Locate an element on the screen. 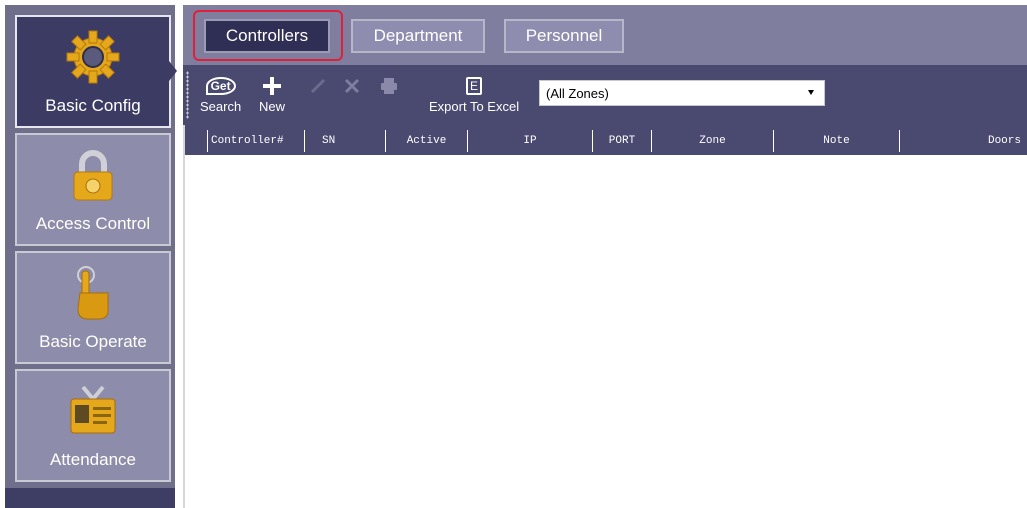 The image size is (1027, 508). delete-button is located at coordinates (352, 86).